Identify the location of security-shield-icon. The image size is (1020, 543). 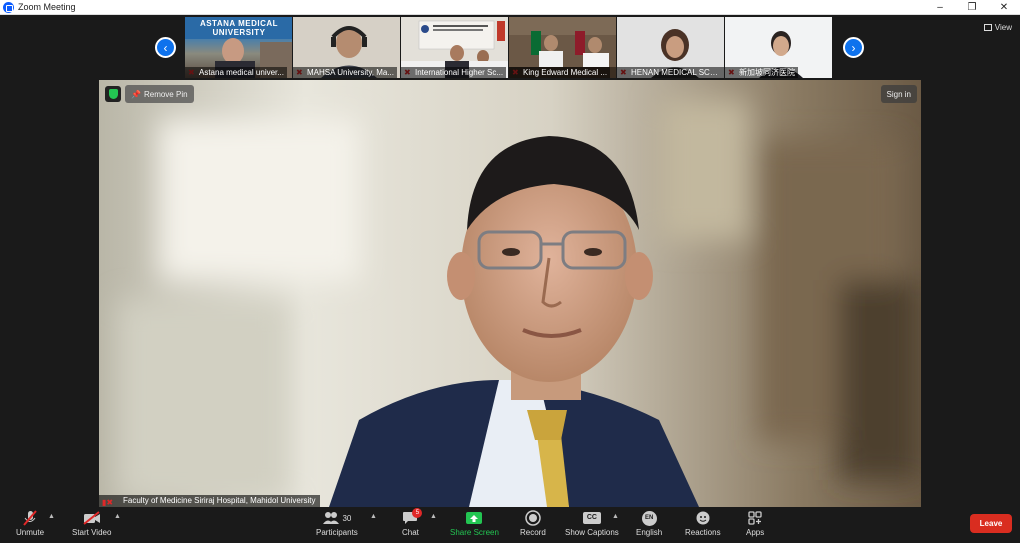
(113, 94).